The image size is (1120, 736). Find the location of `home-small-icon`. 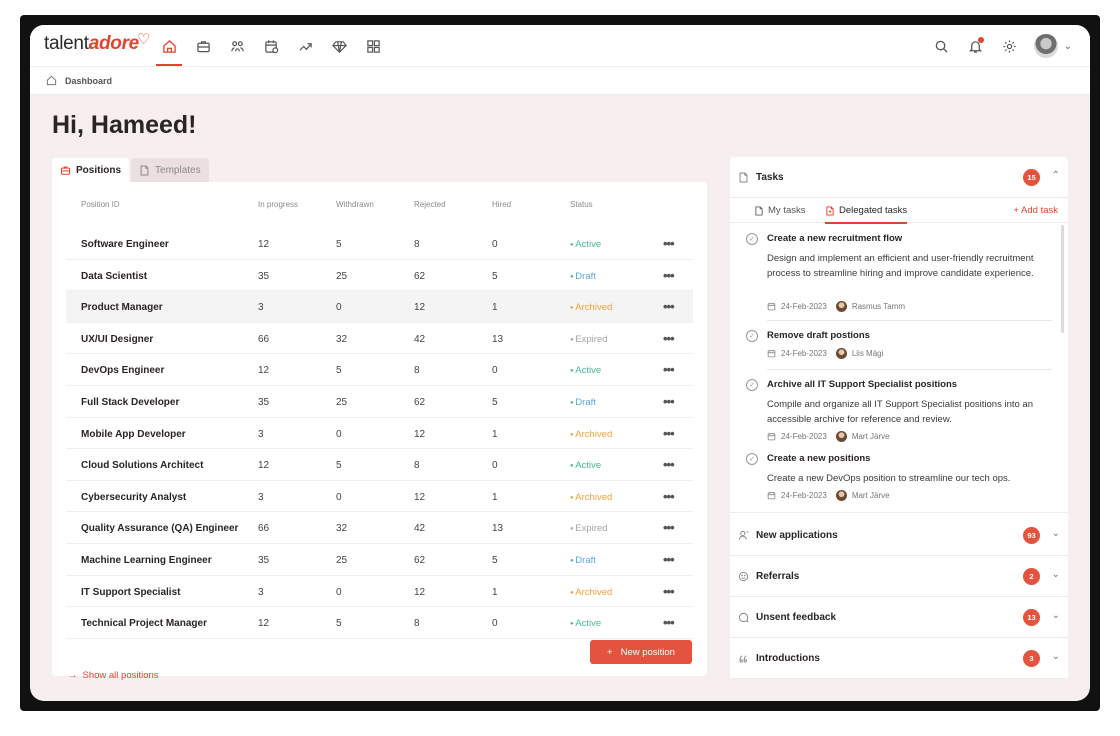

home-small-icon is located at coordinates (51, 80).